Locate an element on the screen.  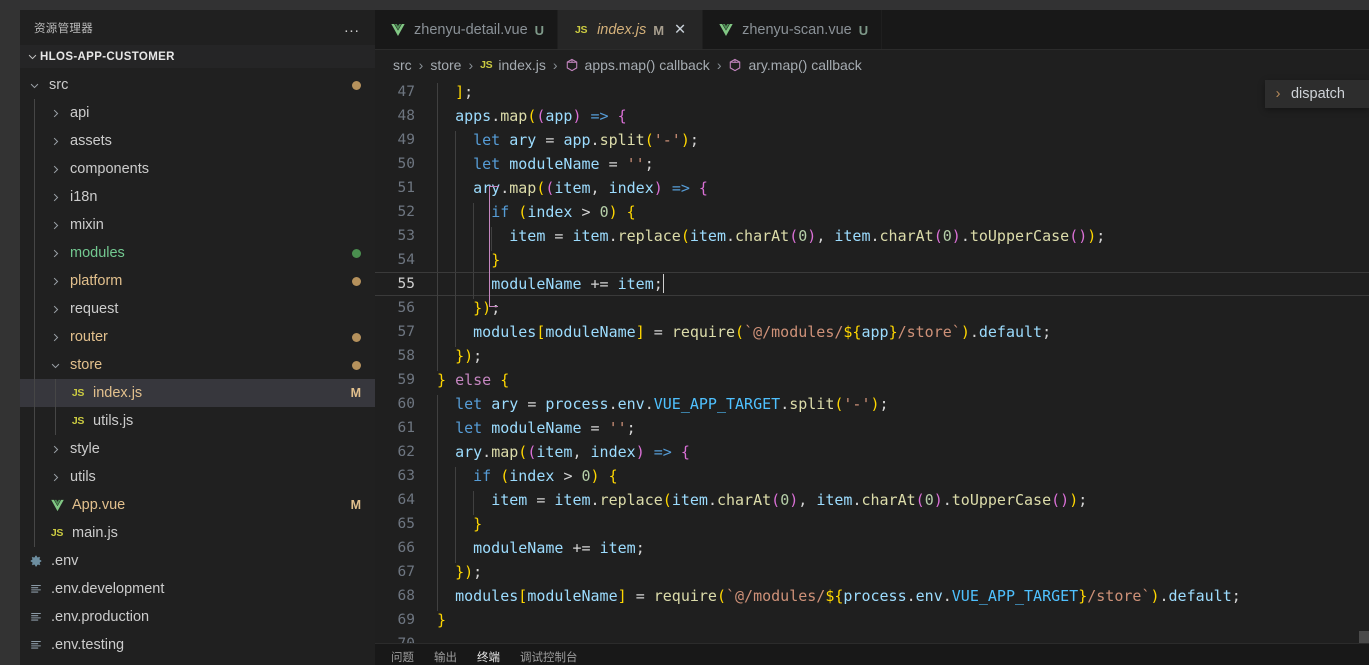
tree-item-request: request is located at coordinates (197, 309).